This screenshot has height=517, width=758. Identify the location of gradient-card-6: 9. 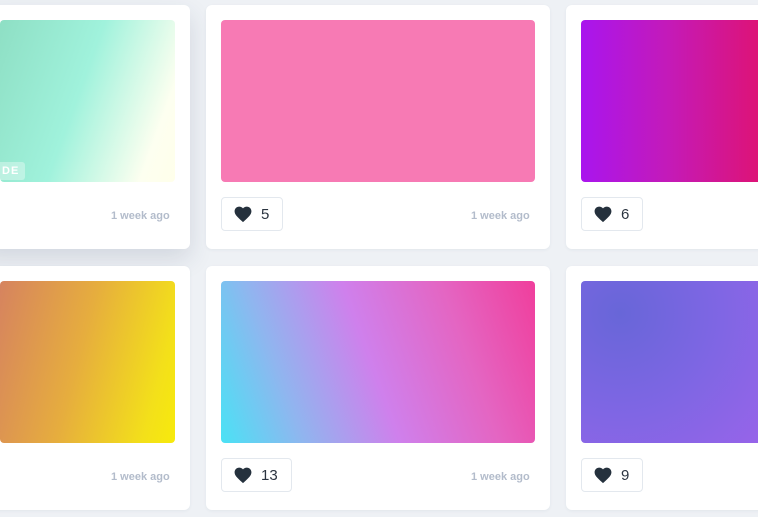
(662, 388).